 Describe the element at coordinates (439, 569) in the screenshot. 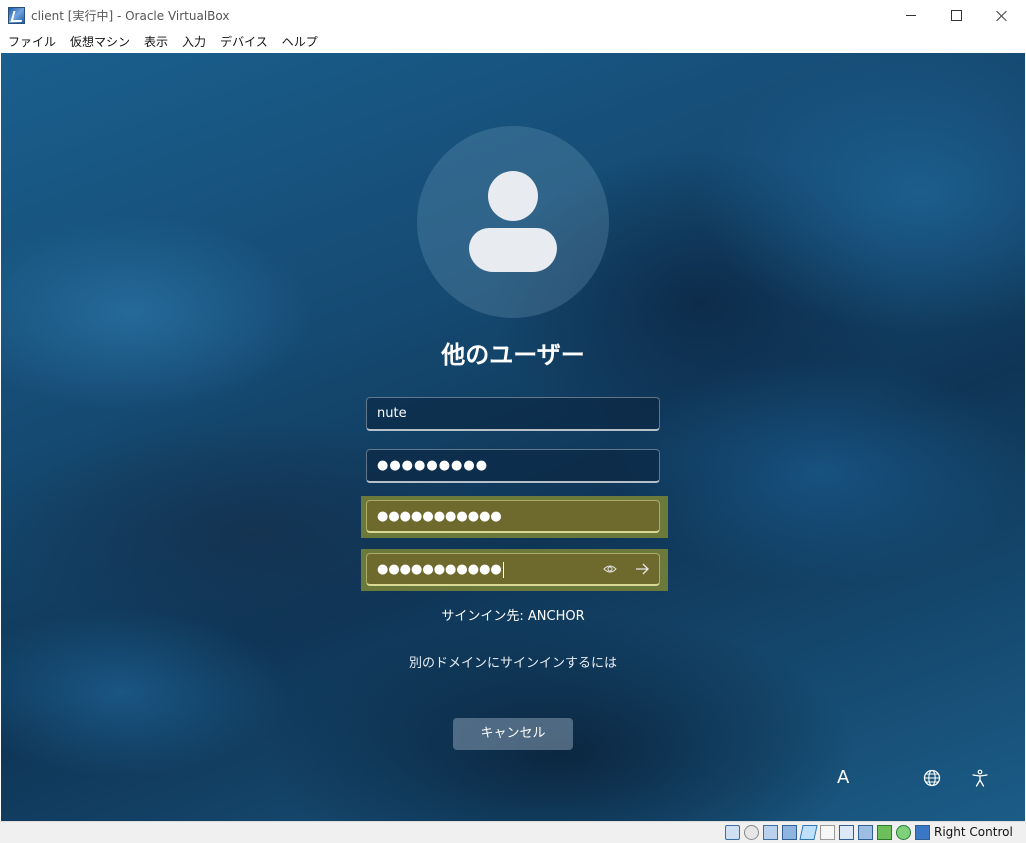

I see `confirm-password-mask: ●●●●●●●●●●●` at that location.